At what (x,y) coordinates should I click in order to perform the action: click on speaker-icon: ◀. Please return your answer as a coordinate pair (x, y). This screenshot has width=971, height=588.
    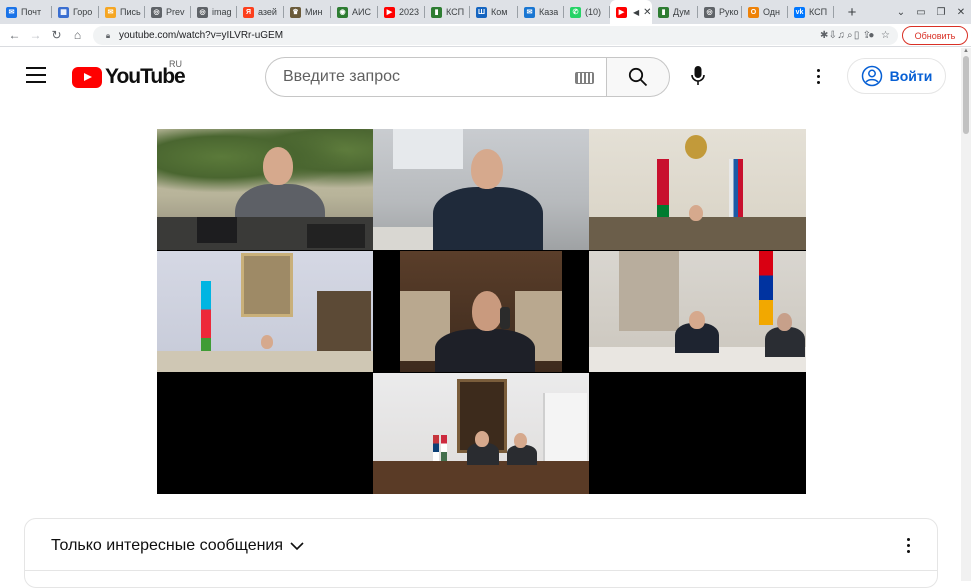
    Looking at the image, I should click on (636, 12).